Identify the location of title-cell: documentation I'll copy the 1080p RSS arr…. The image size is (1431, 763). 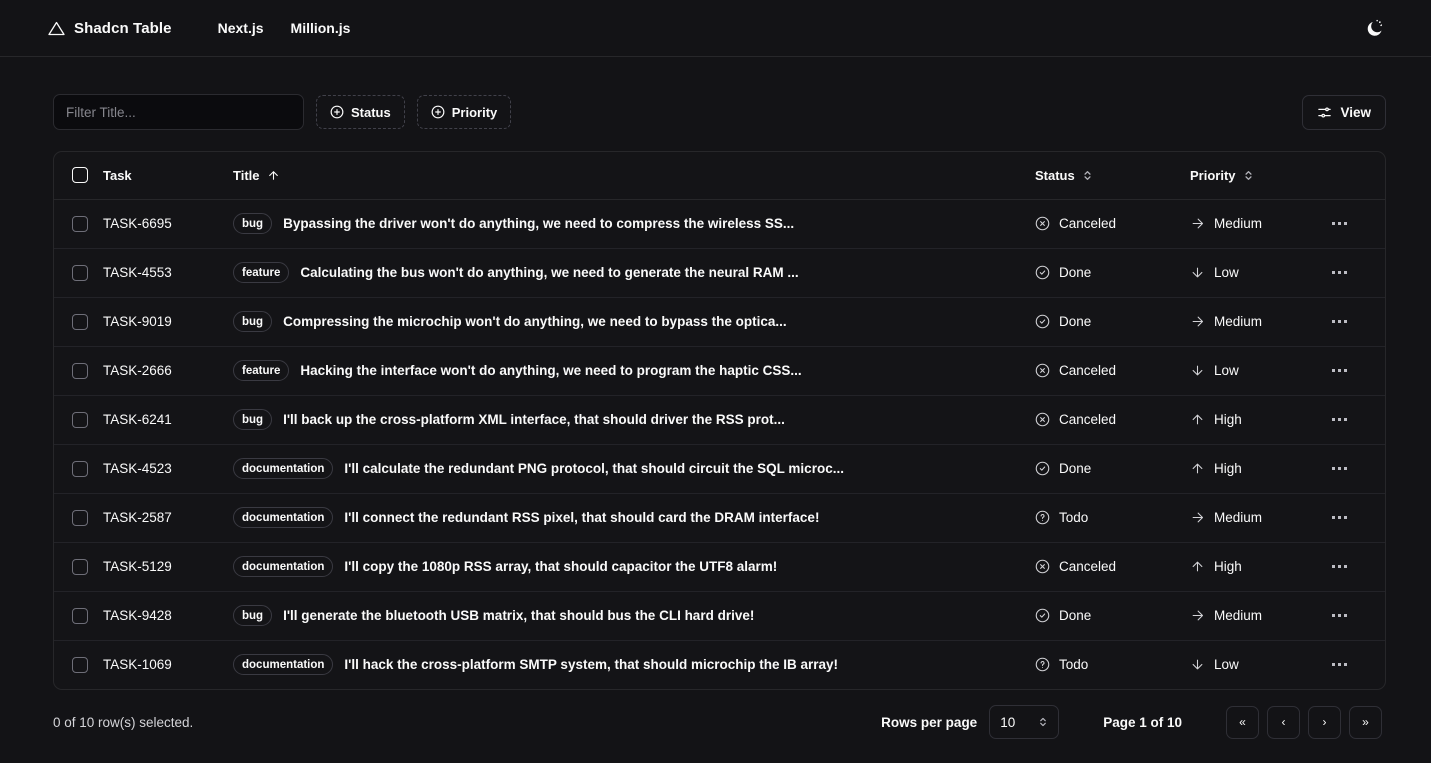
(634, 566).